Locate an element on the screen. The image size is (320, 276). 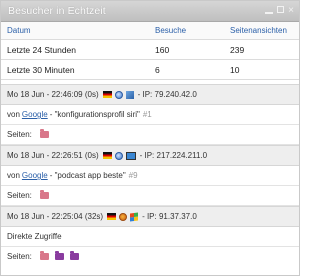
visit-referrer: von Google - "podcast app beste" #9 is located at coordinates (150, 176).